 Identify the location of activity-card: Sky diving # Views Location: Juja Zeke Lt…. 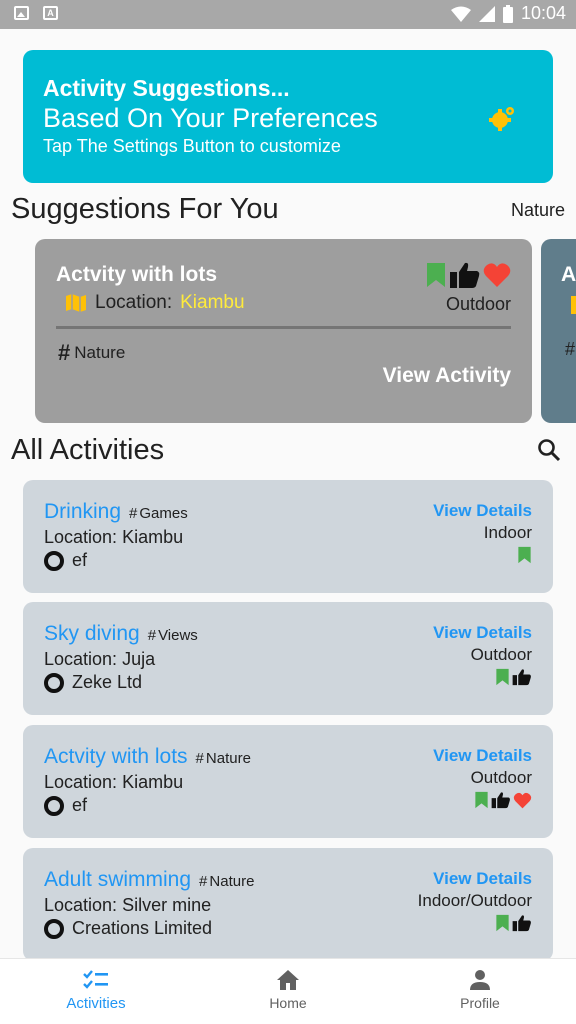
(288, 658).